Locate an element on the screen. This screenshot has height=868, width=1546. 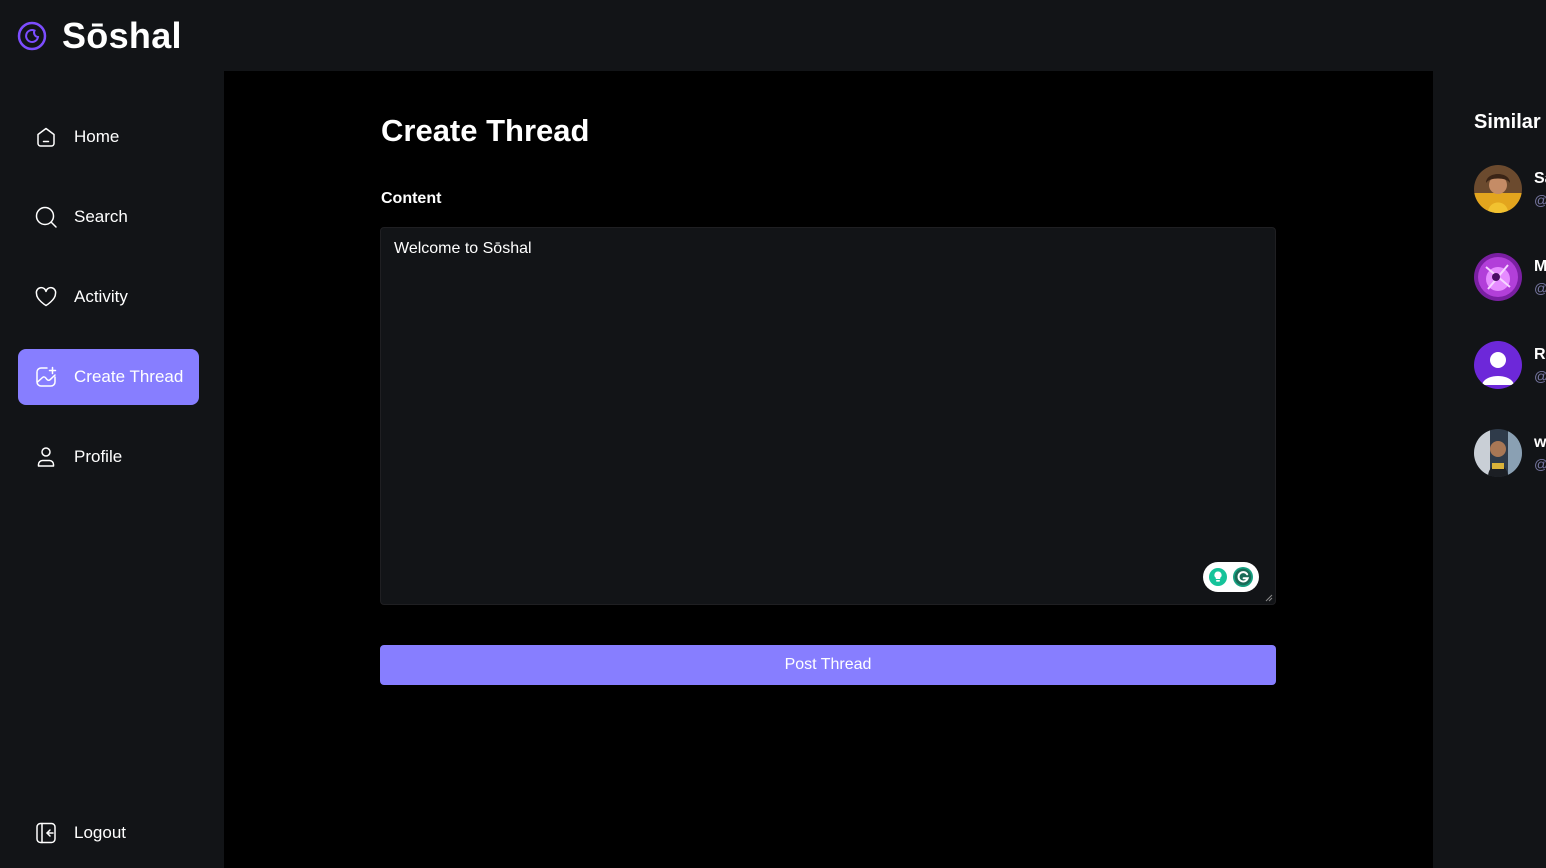
create-thread-icon is located at coordinates (46, 376).